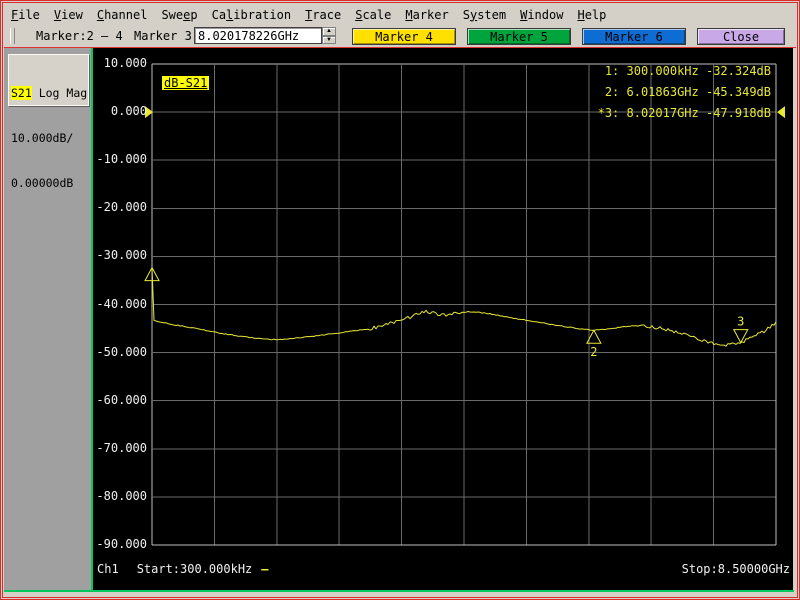  Describe the element at coordinates (163, 36) in the screenshot. I see `marker3-label: Marker 3` at that location.